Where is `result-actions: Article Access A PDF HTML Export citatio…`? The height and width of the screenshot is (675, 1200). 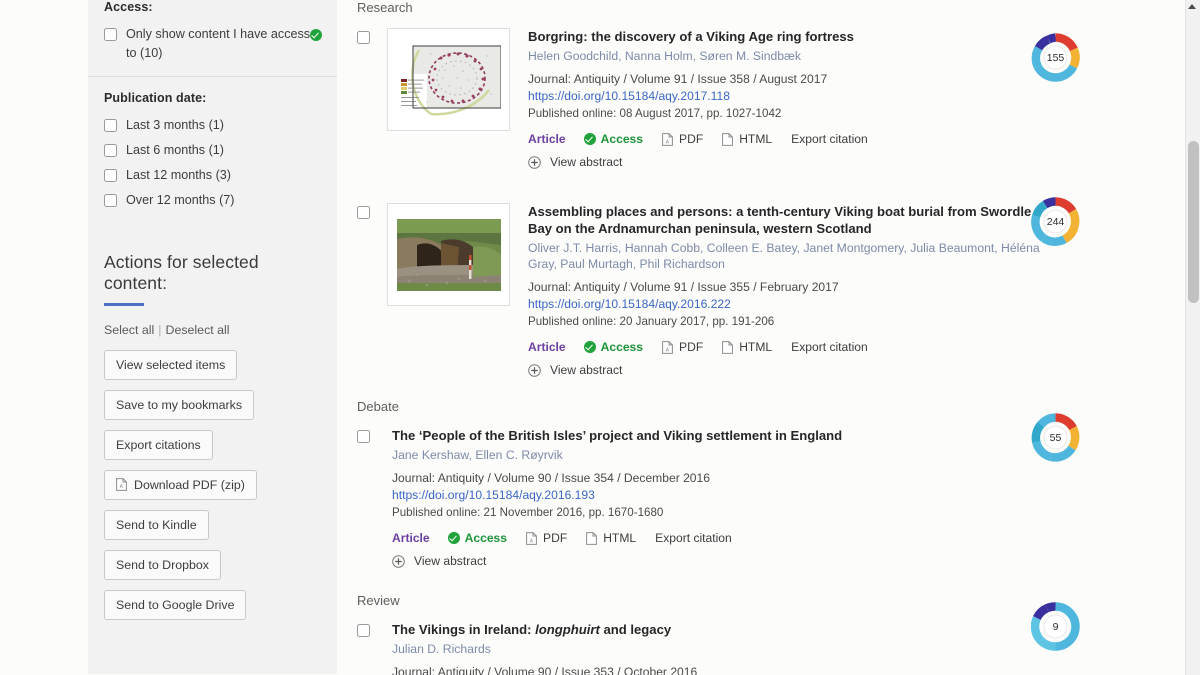
result-actions: Article Access A PDF HTML Export citatio… is located at coordinates (787, 139).